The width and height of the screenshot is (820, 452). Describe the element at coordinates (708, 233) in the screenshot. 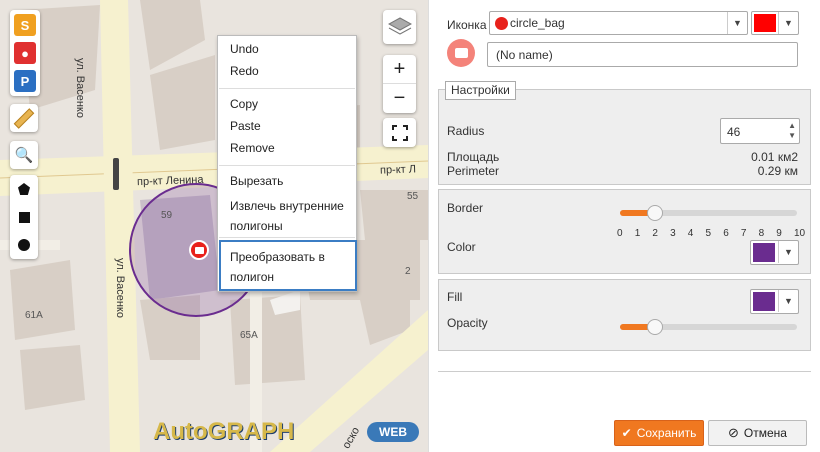

I see `border-tick-label: 5` at that location.